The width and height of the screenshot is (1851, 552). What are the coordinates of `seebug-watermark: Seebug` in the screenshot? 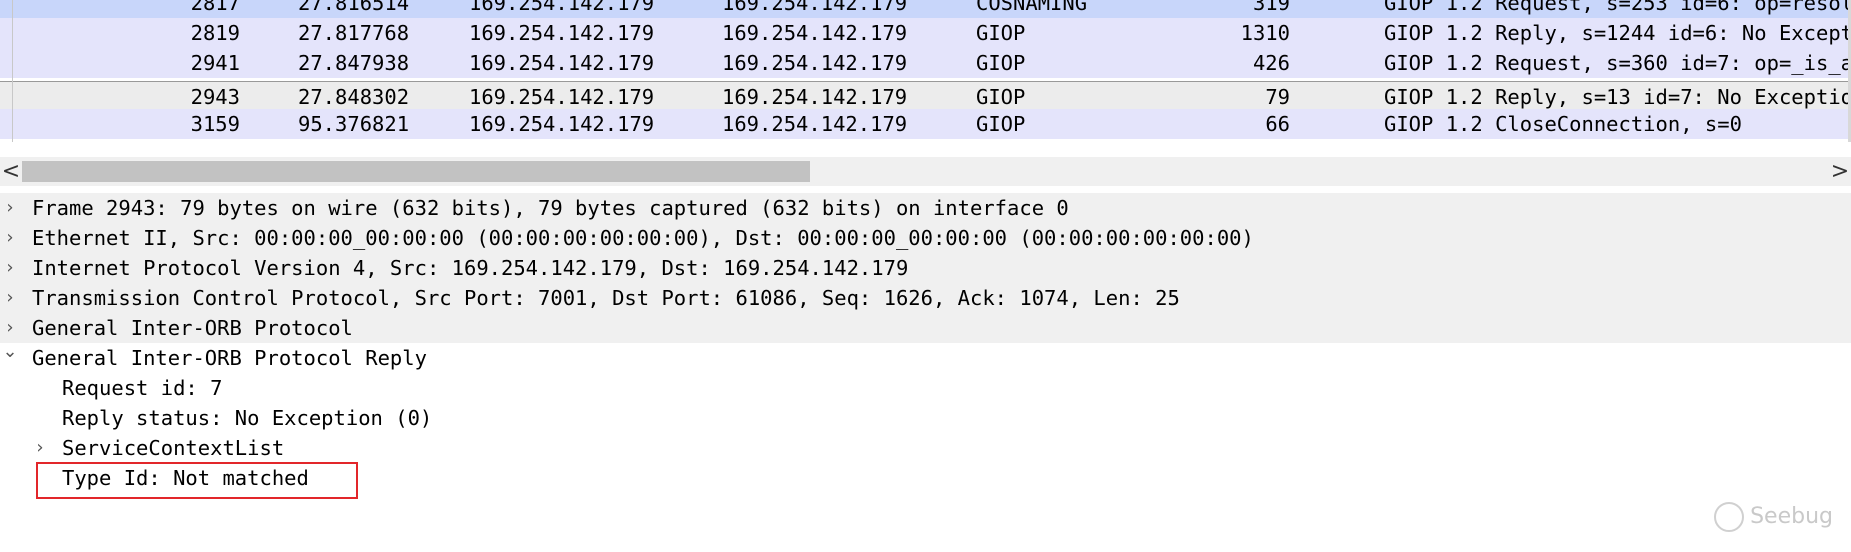 It's located at (1773, 517).